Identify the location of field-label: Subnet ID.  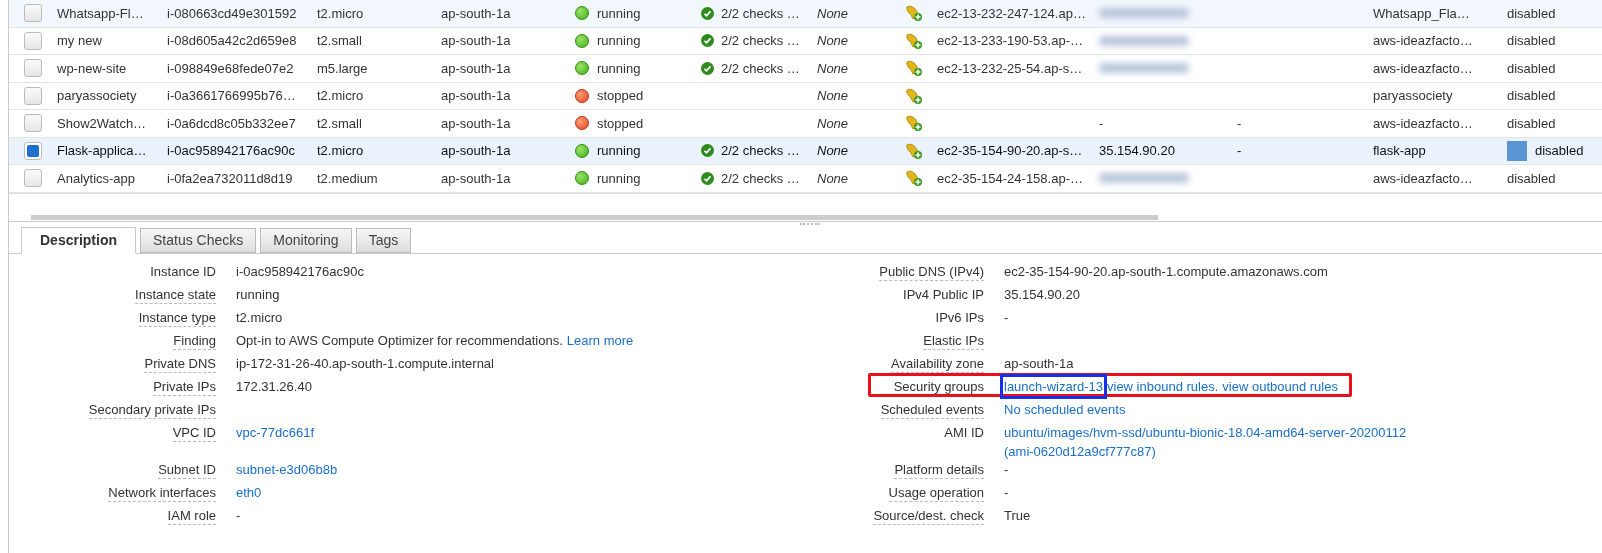
(187, 469).